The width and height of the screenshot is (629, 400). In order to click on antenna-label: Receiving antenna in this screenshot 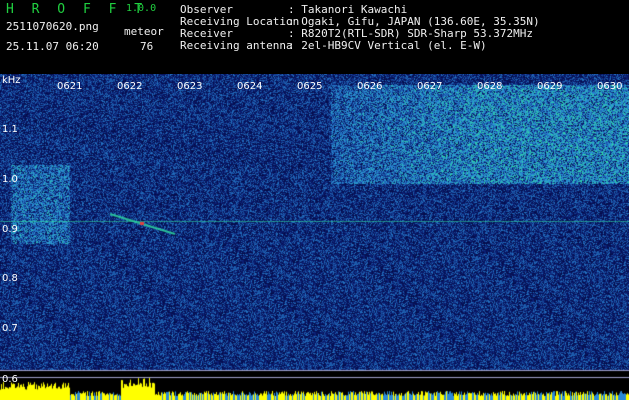, I will do `click(236, 45)`.